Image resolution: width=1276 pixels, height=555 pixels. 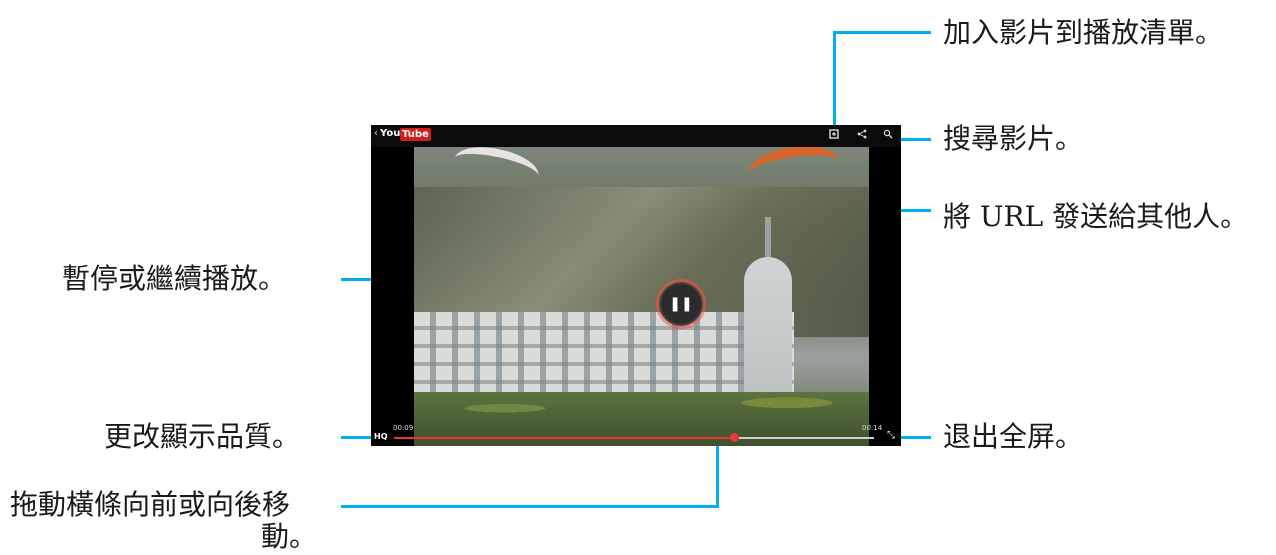 I want to click on callout-line-quality, so click(x=357, y=437).